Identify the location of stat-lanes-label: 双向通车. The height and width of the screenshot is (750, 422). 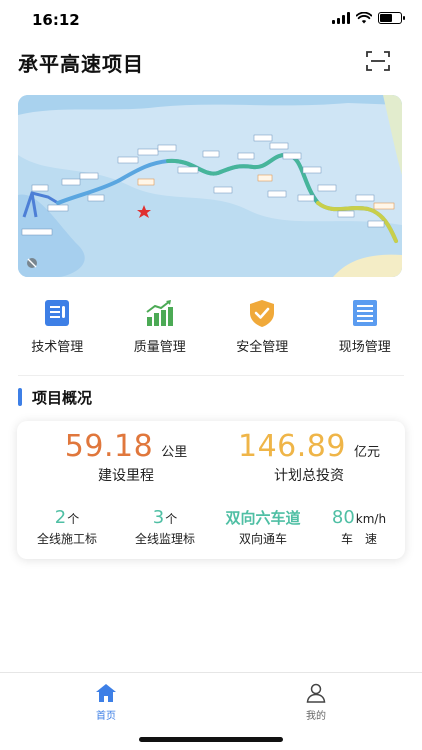
(262, 539).